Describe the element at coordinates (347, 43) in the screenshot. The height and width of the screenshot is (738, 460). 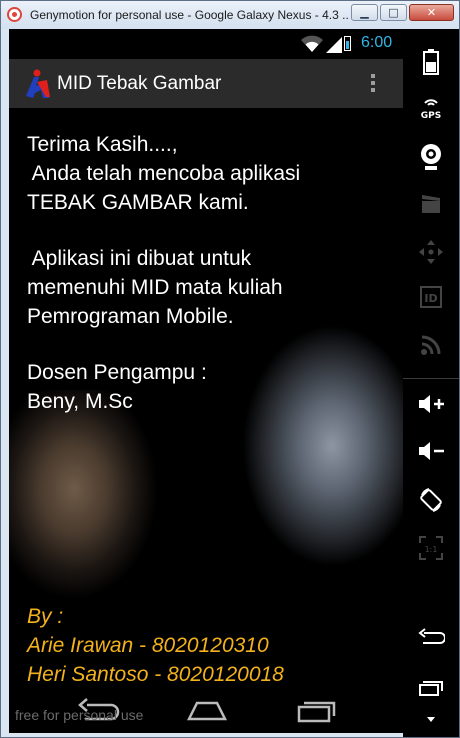
I see `battery-icon` at that location.